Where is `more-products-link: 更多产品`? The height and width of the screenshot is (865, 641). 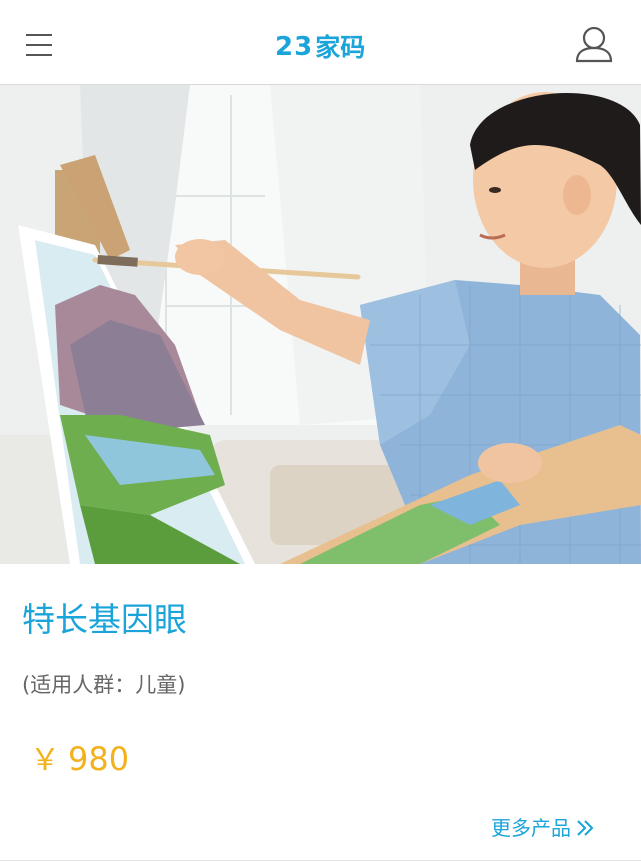
more-products-link: 更多产品 is located at coordinates (543, 828).